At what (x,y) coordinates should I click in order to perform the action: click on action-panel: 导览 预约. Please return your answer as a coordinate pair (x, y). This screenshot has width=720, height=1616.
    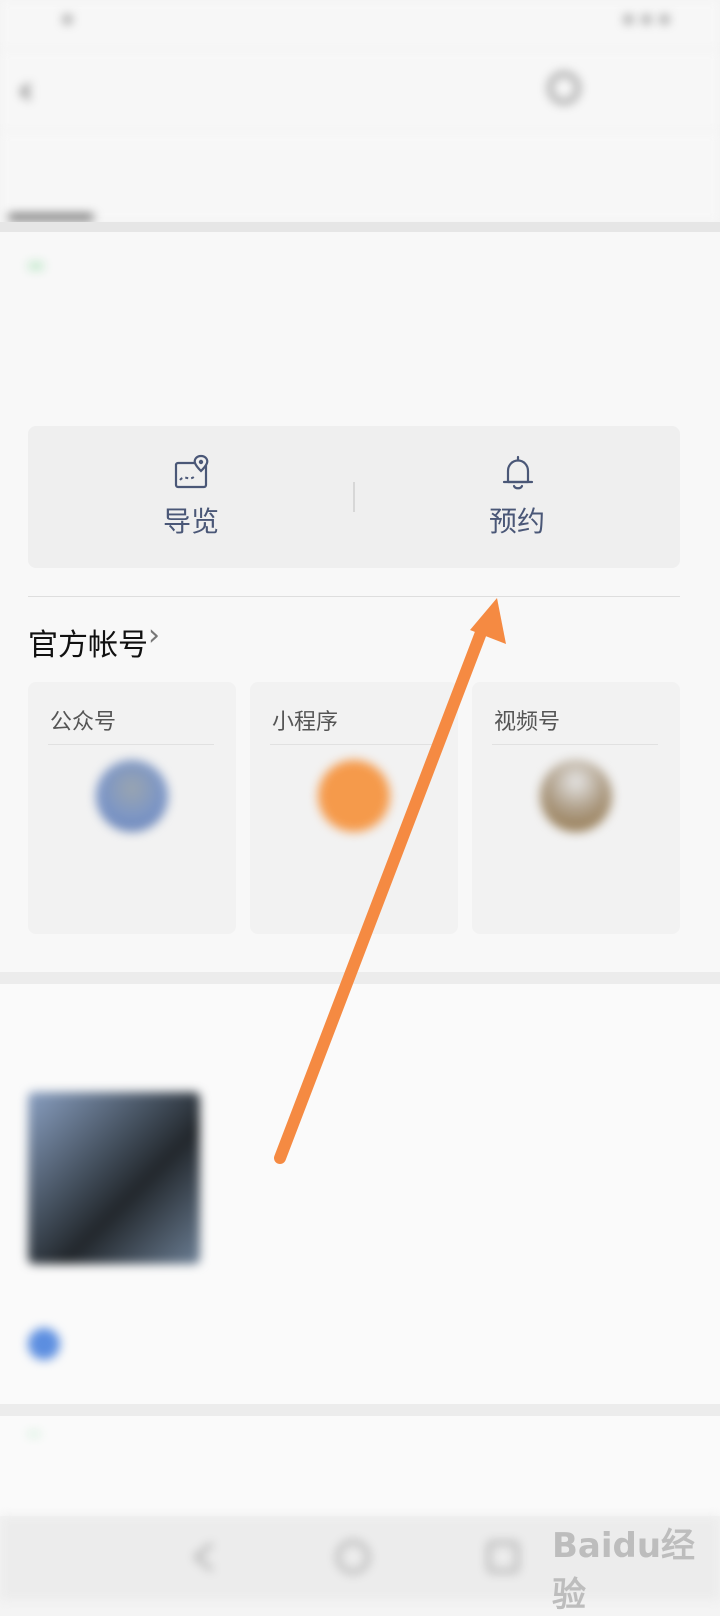
    Looking at the image, I should click on (354, 497).